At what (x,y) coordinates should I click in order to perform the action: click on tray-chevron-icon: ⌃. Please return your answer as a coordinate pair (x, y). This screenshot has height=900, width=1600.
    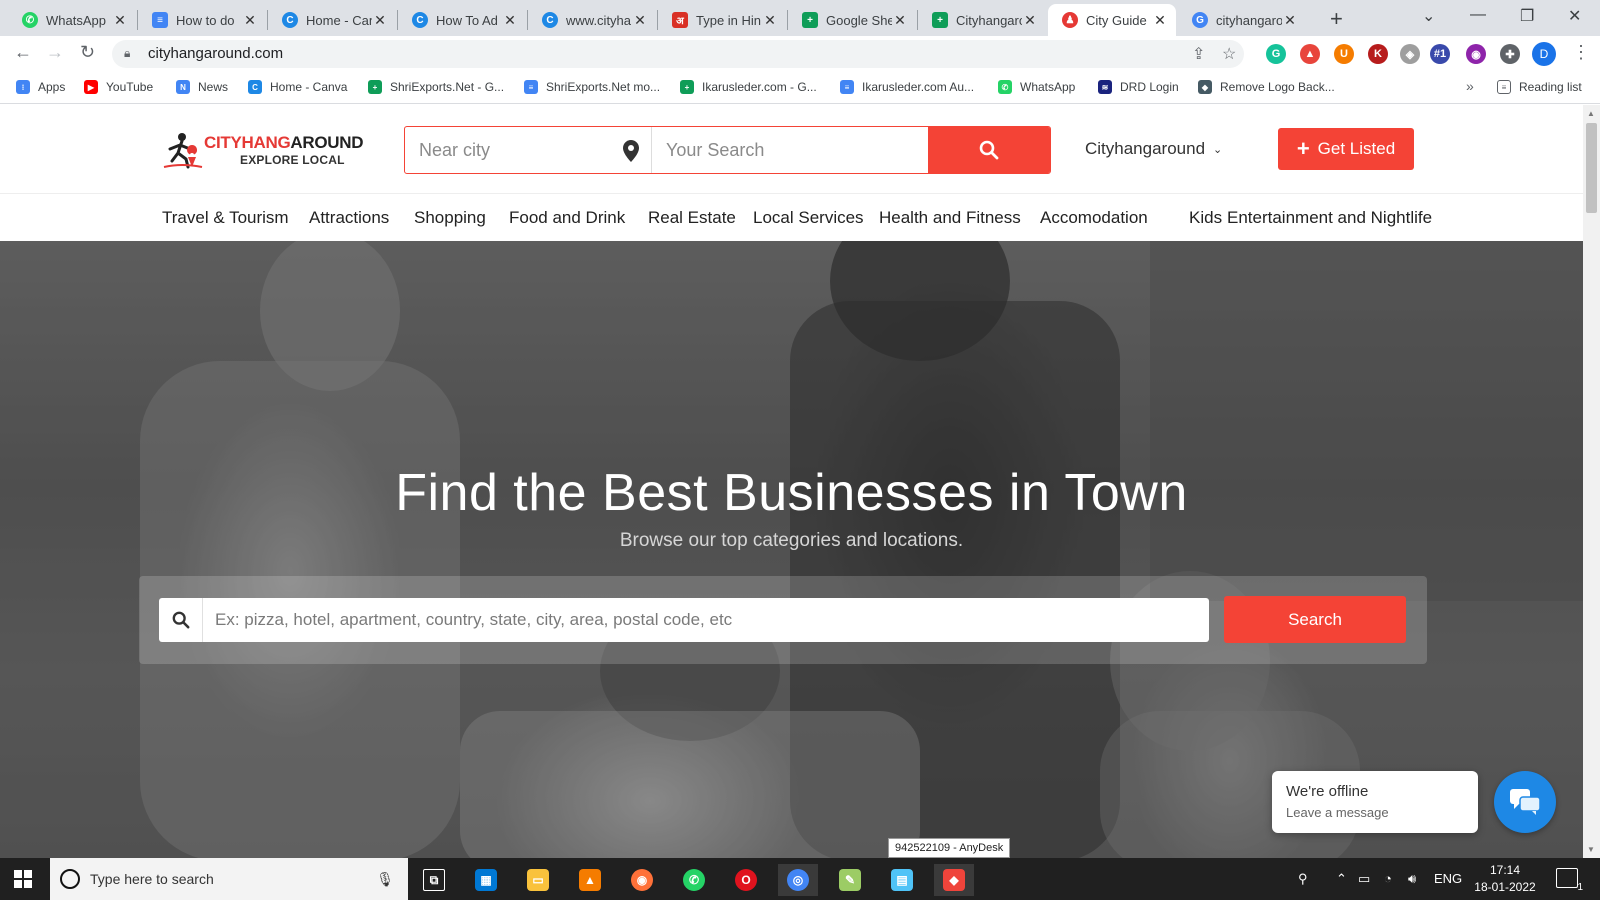
    Looking at the image, I should click on (1341, 879).